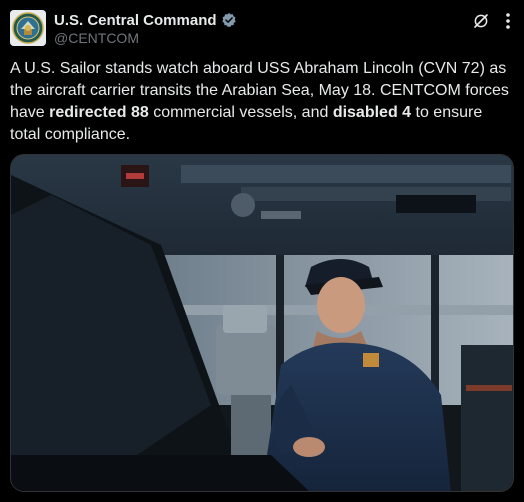 The image size is (524, 502). I want to click on tweet-bold-disabled: disabled 4, so click(372, 112).